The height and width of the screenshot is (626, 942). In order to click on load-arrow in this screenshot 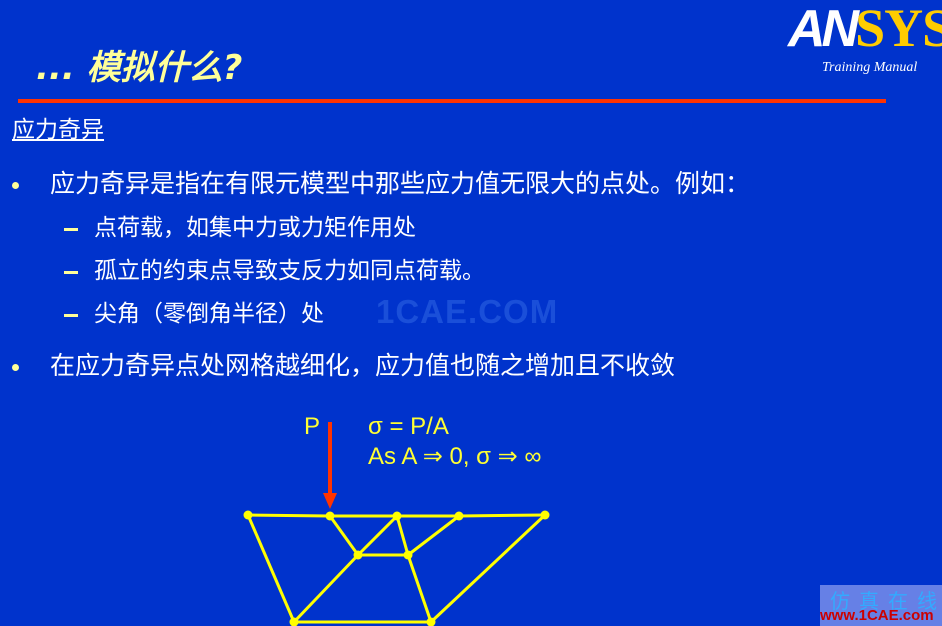, I will do `click(330, 465)`.